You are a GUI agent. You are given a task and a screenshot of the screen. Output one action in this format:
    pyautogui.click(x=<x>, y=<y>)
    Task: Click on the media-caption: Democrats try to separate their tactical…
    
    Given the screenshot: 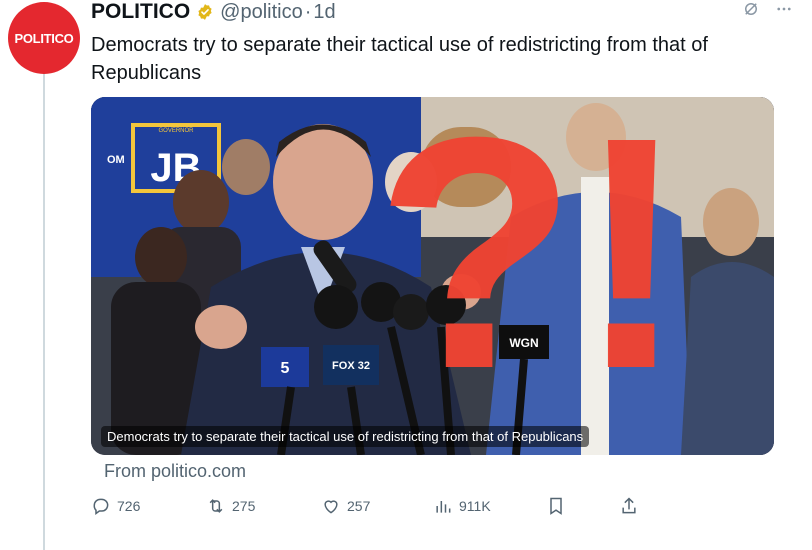 What is the action you would take?
    pyautogui.click(x=345, y=436)
    